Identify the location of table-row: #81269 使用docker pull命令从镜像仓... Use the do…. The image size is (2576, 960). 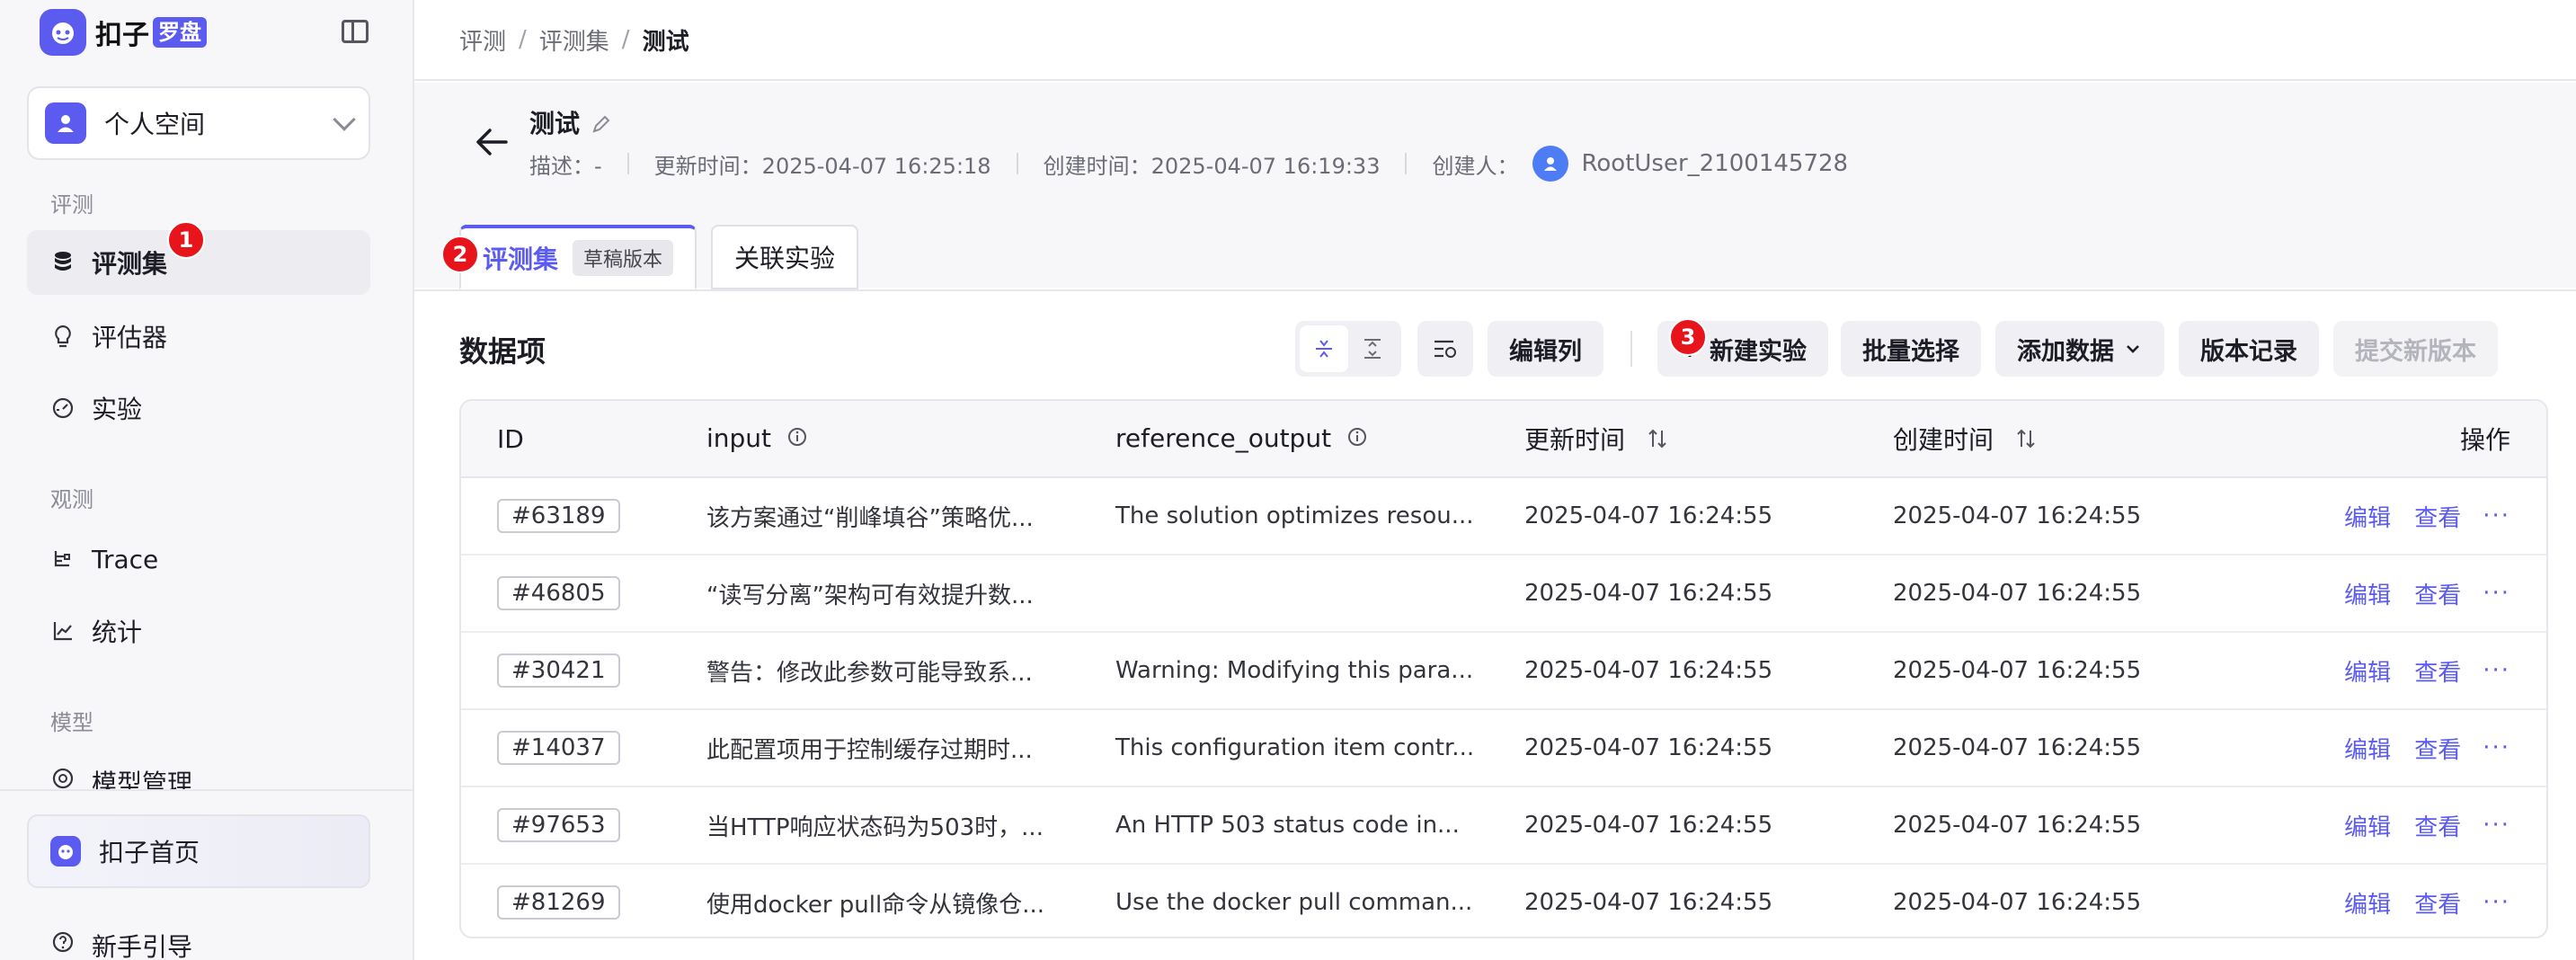
(1503, 901).